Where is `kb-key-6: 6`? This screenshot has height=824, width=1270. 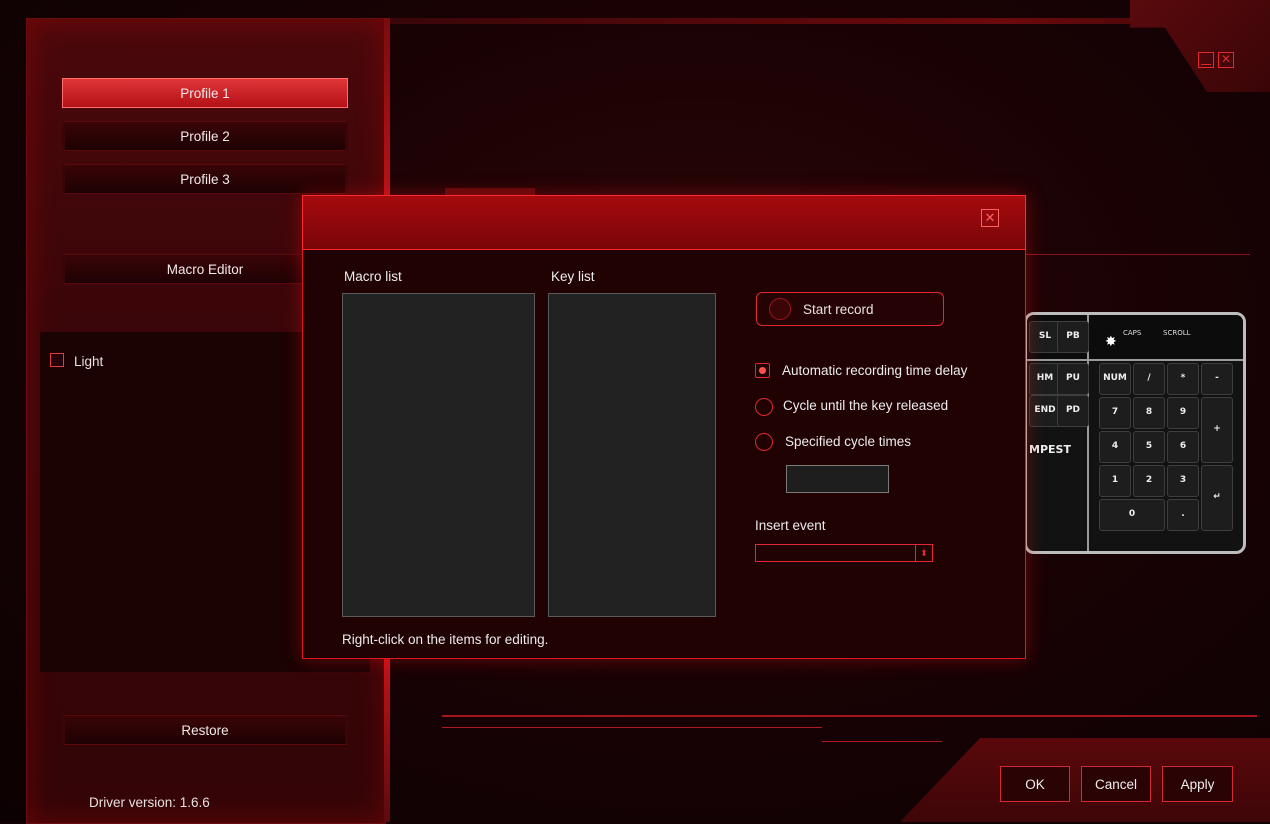
kb-key-6: 6 is located at coordinates (1183, 447).